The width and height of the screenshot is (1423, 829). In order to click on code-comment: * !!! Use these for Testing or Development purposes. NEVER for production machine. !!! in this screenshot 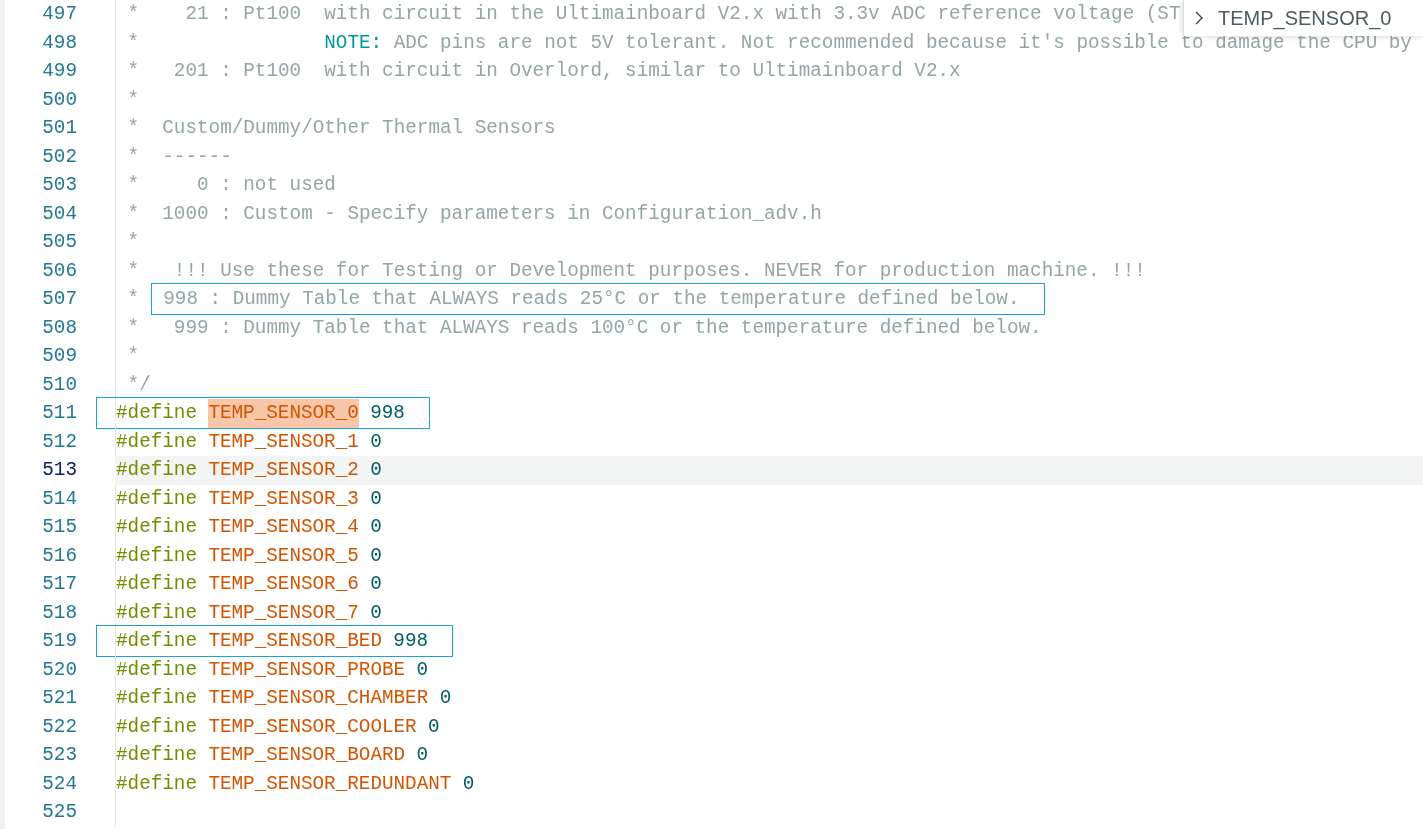, I will do `click(636, 271)`.